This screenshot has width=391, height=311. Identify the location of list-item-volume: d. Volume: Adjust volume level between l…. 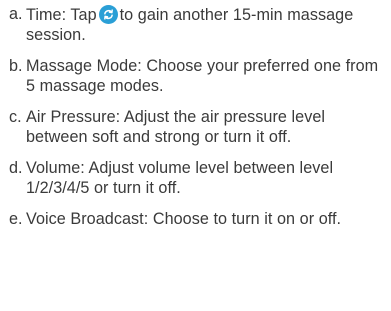
(197, 178).